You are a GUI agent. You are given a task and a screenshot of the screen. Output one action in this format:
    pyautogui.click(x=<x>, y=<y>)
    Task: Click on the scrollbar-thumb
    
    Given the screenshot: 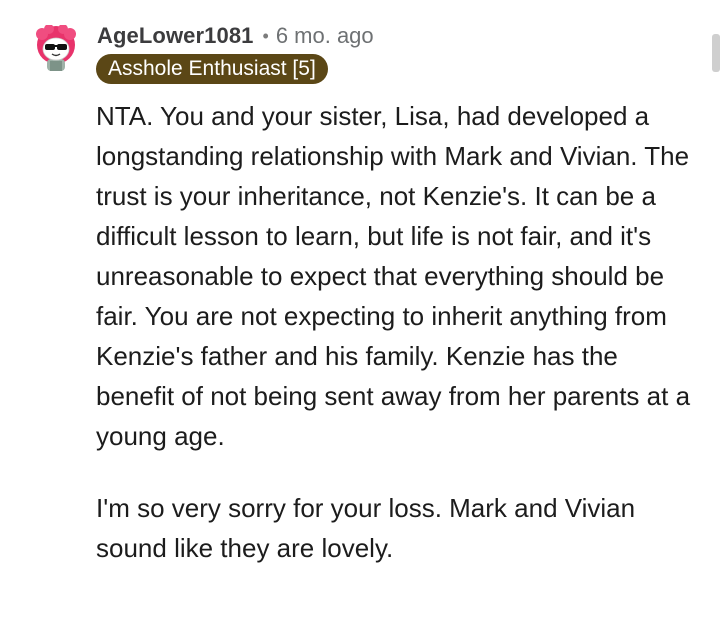 What is the action you would take?
    pyautogui.click(x=716, y=53)
    